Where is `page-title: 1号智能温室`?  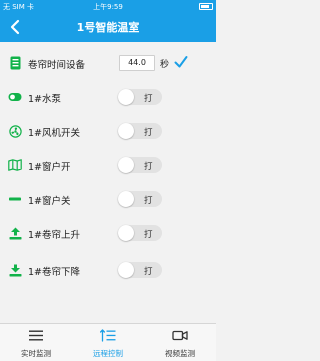 page-title: 1号智能温室 is located at coordinates (108, 27).